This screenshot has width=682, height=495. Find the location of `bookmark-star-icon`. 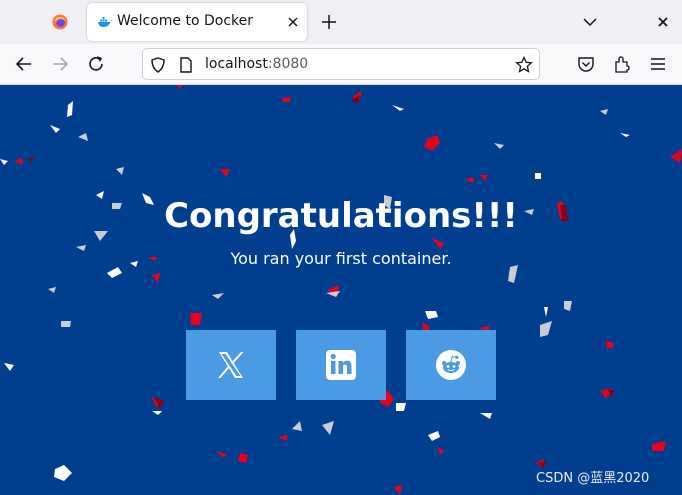

bookmark-star-icon is located at coordinates (524, 65).